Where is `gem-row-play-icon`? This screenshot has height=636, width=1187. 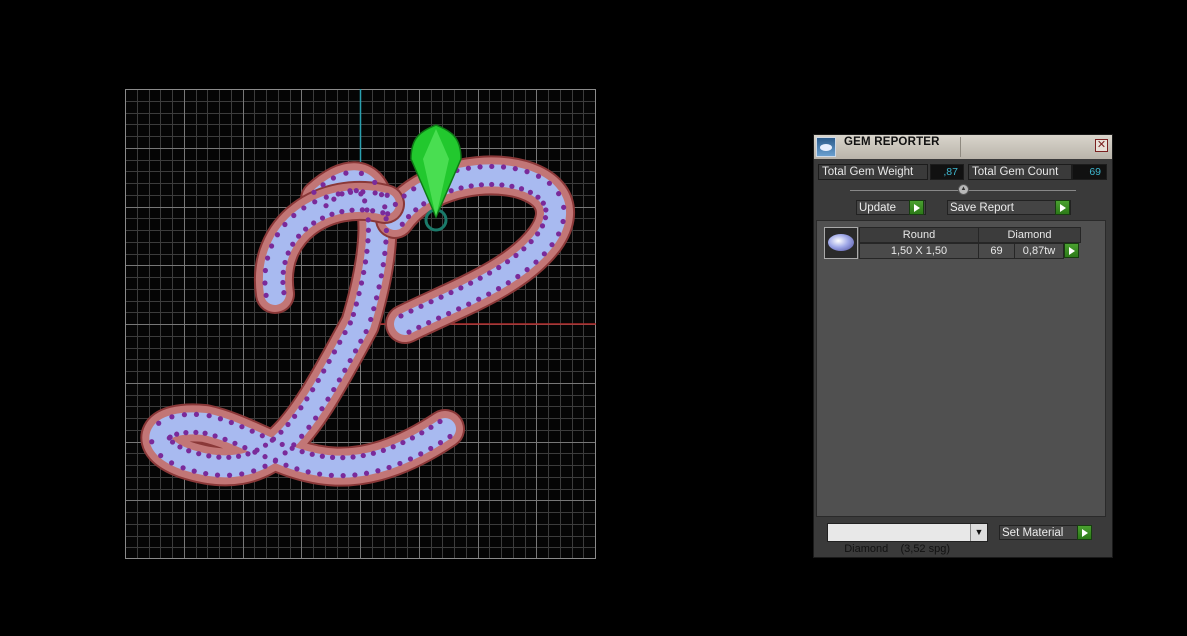 gem-row-play-icon is located at coordinates (1071, 250).